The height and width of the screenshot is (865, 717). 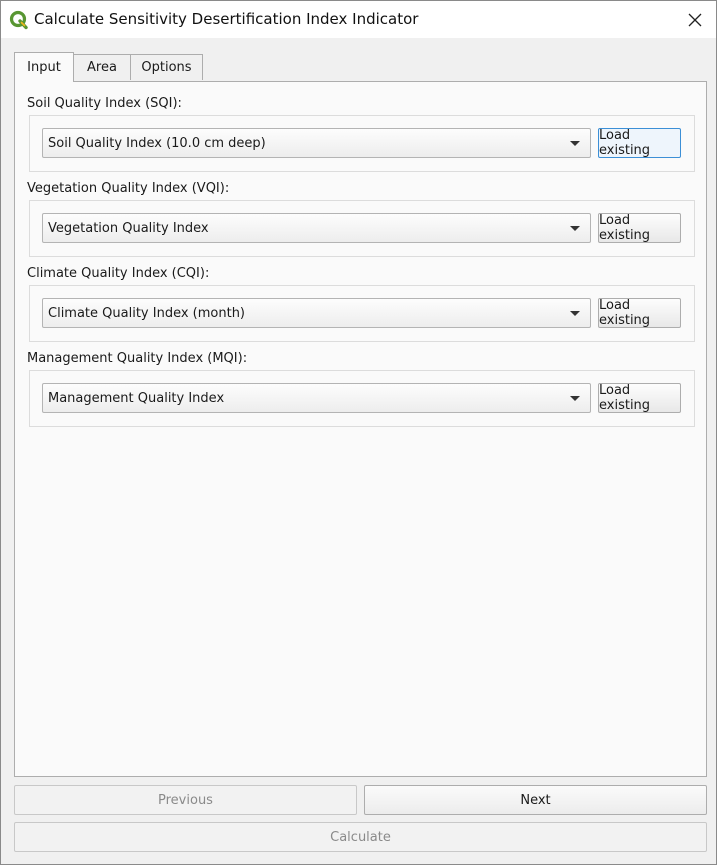 What do you see at coordinates (118, 273) in the screenshot?
I see `cqi-label: Climate Quality Index (CQI):` at bounding box center [118, 273].